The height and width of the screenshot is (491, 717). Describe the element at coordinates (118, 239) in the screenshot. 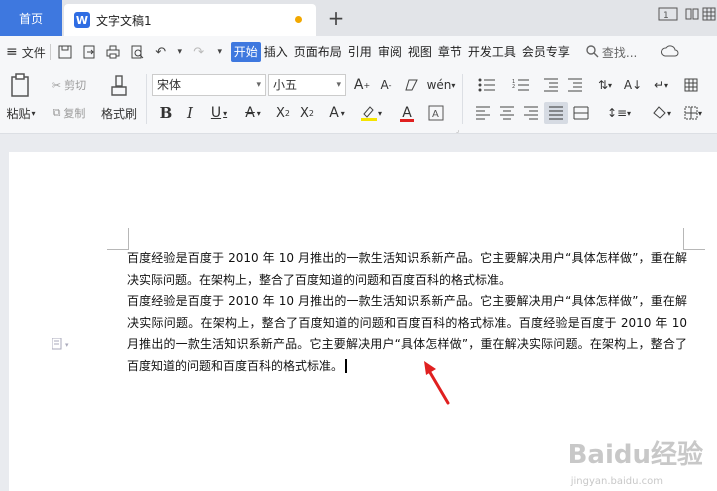

I see `margin-corner-top-left` at that location.